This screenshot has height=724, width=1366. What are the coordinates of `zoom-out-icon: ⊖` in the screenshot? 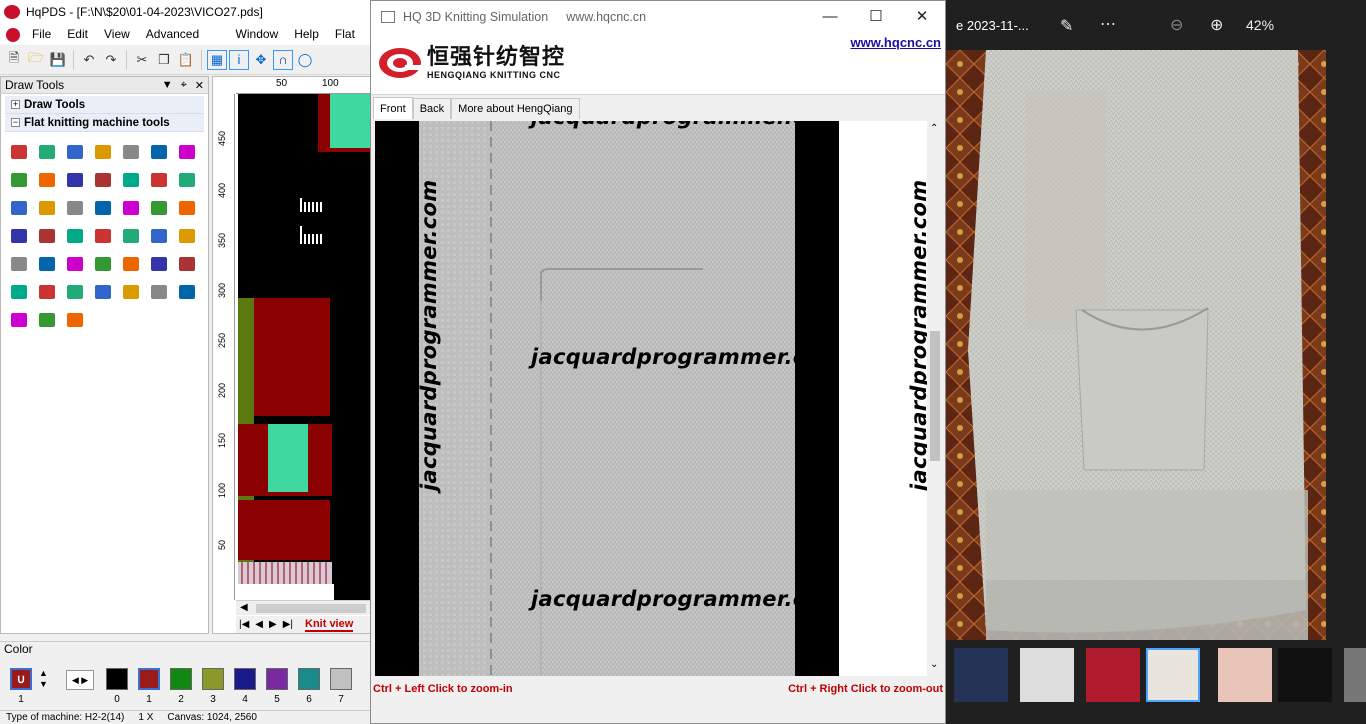 It's located at (1176, 25).